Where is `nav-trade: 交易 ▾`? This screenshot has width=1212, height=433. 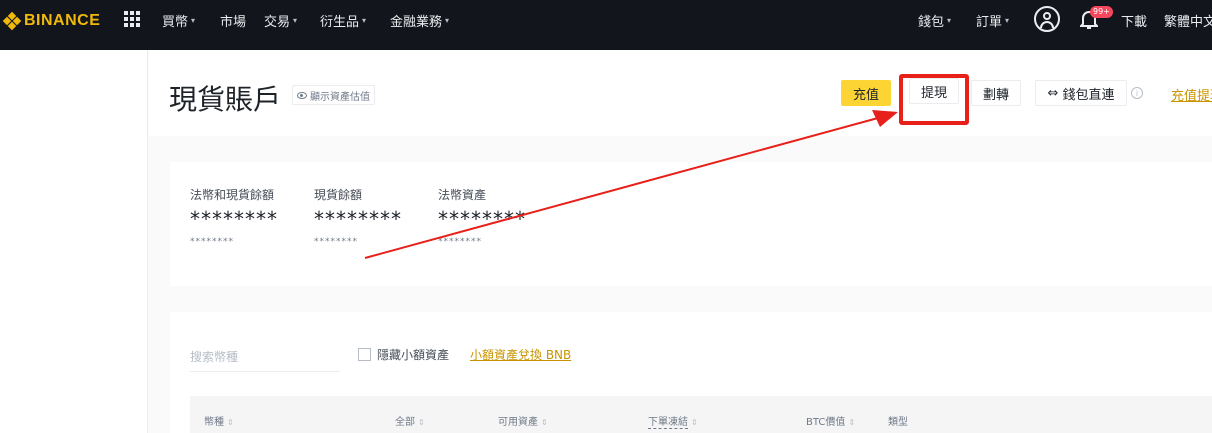 nav-trade: 交易 ▾ is located at coordinates (280, 20).